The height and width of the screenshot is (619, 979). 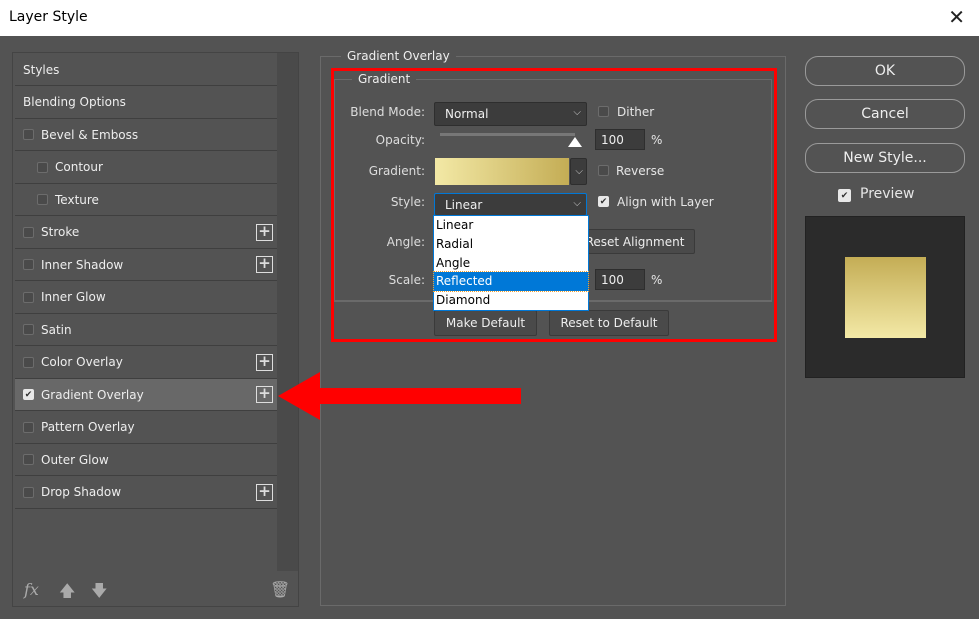 What do you see at coordinates (146, 265) in the screenshot?
I see `sidebar-item-inner-shadow: Inner Shadow +` at bounding box center [146, 265].